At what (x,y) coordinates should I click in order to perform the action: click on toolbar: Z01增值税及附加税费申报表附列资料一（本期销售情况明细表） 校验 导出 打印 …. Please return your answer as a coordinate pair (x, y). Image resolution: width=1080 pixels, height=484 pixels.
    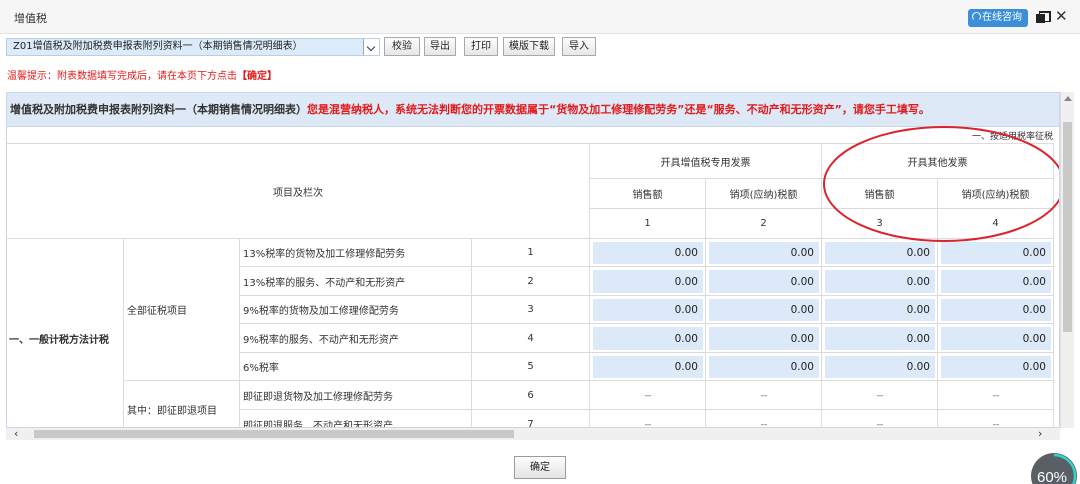
    Looking at the image, I should click on (540, 48).